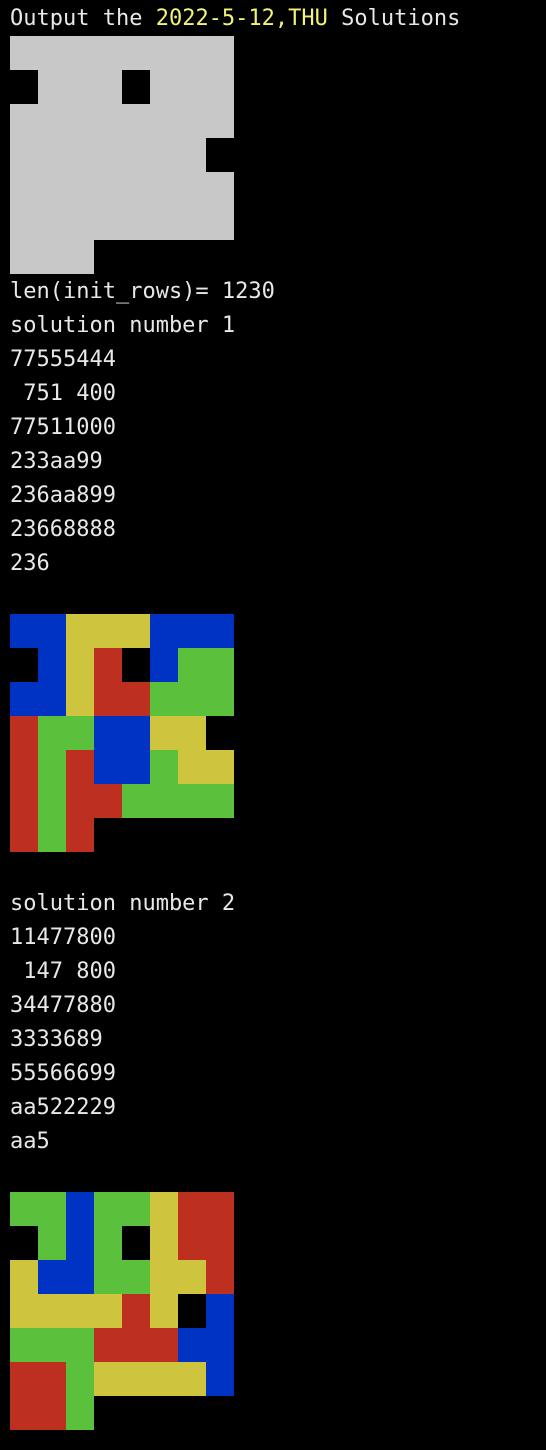 The width and height of the screenshot is (546, 1450). Describe the element at coordinates (63, 495) in the screenshot. I see `solution-1-row: 236aa899` at that location.